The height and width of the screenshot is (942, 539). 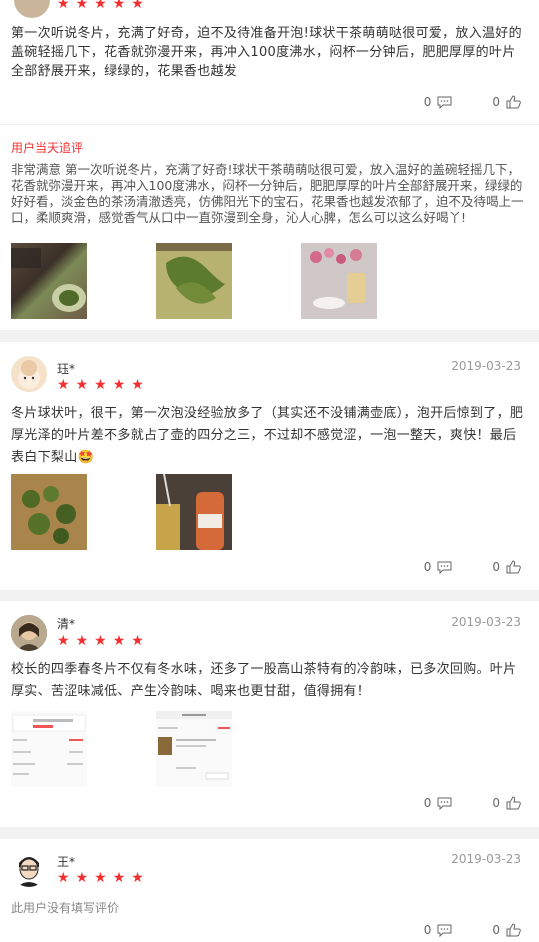 What do you see at coordinates (269, 890) in the screenshot?
I see `review-card: 王* 2019-03-23 ★ ★ ★ ★ ★ 此用户没有填写评价 0 0` at bounding box center [269, 890].